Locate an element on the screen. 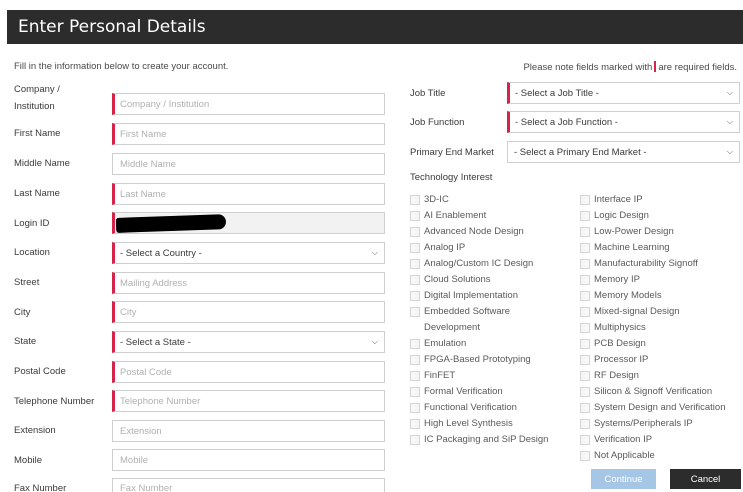 Image resolution: width=743 pixels, height=492 pixels. label-telephone: Telephone Number is located at coordinates (54, 401).